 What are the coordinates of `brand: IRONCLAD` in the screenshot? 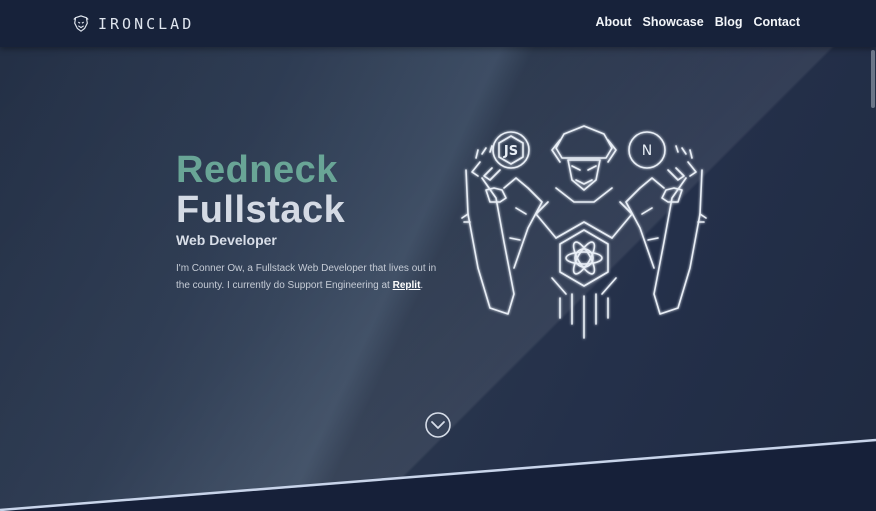 It's located at (133, 24).